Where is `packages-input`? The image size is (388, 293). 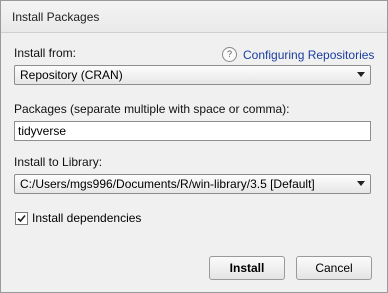
packages-input is located at coordinates (192, 131).